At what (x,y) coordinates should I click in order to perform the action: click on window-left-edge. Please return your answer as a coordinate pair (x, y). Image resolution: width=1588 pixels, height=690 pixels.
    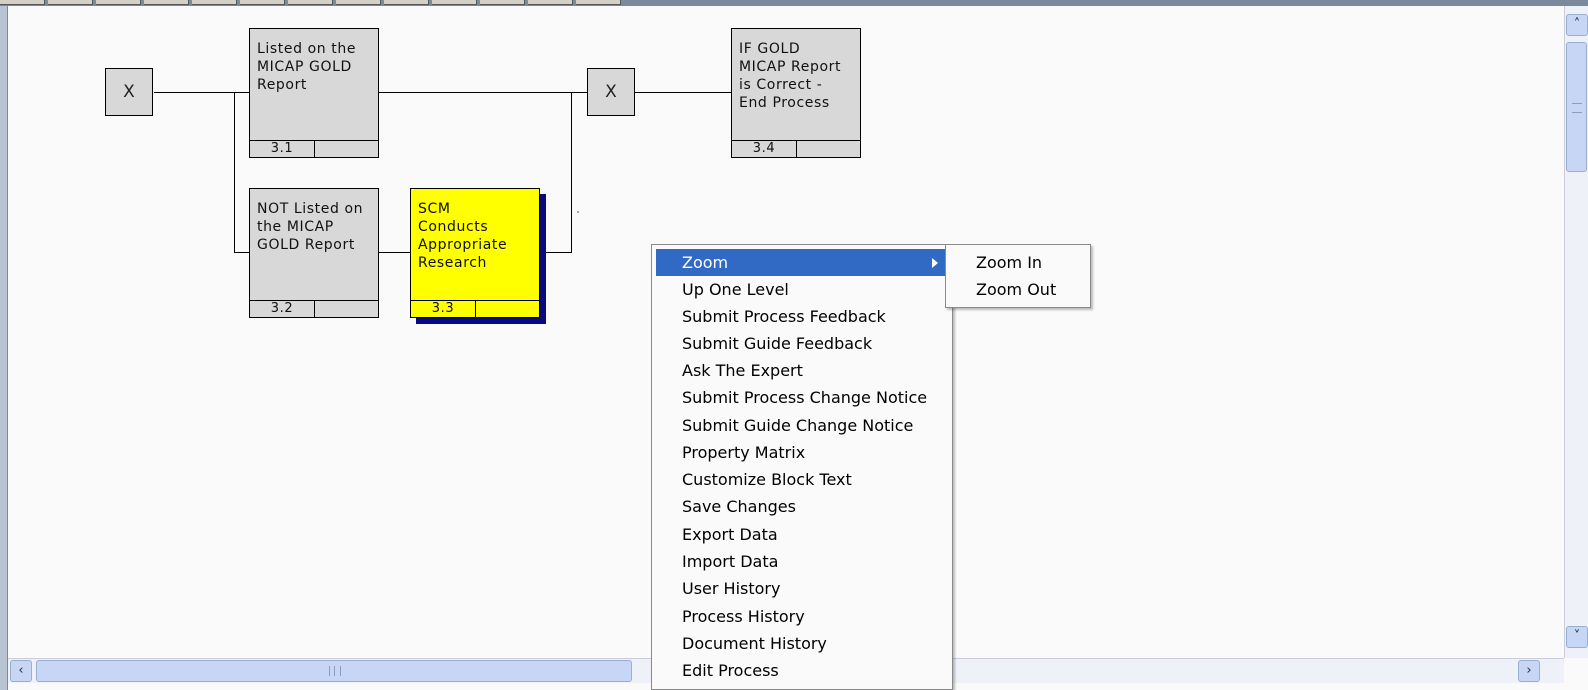
    Looking at the image, I should click on (4, 348).